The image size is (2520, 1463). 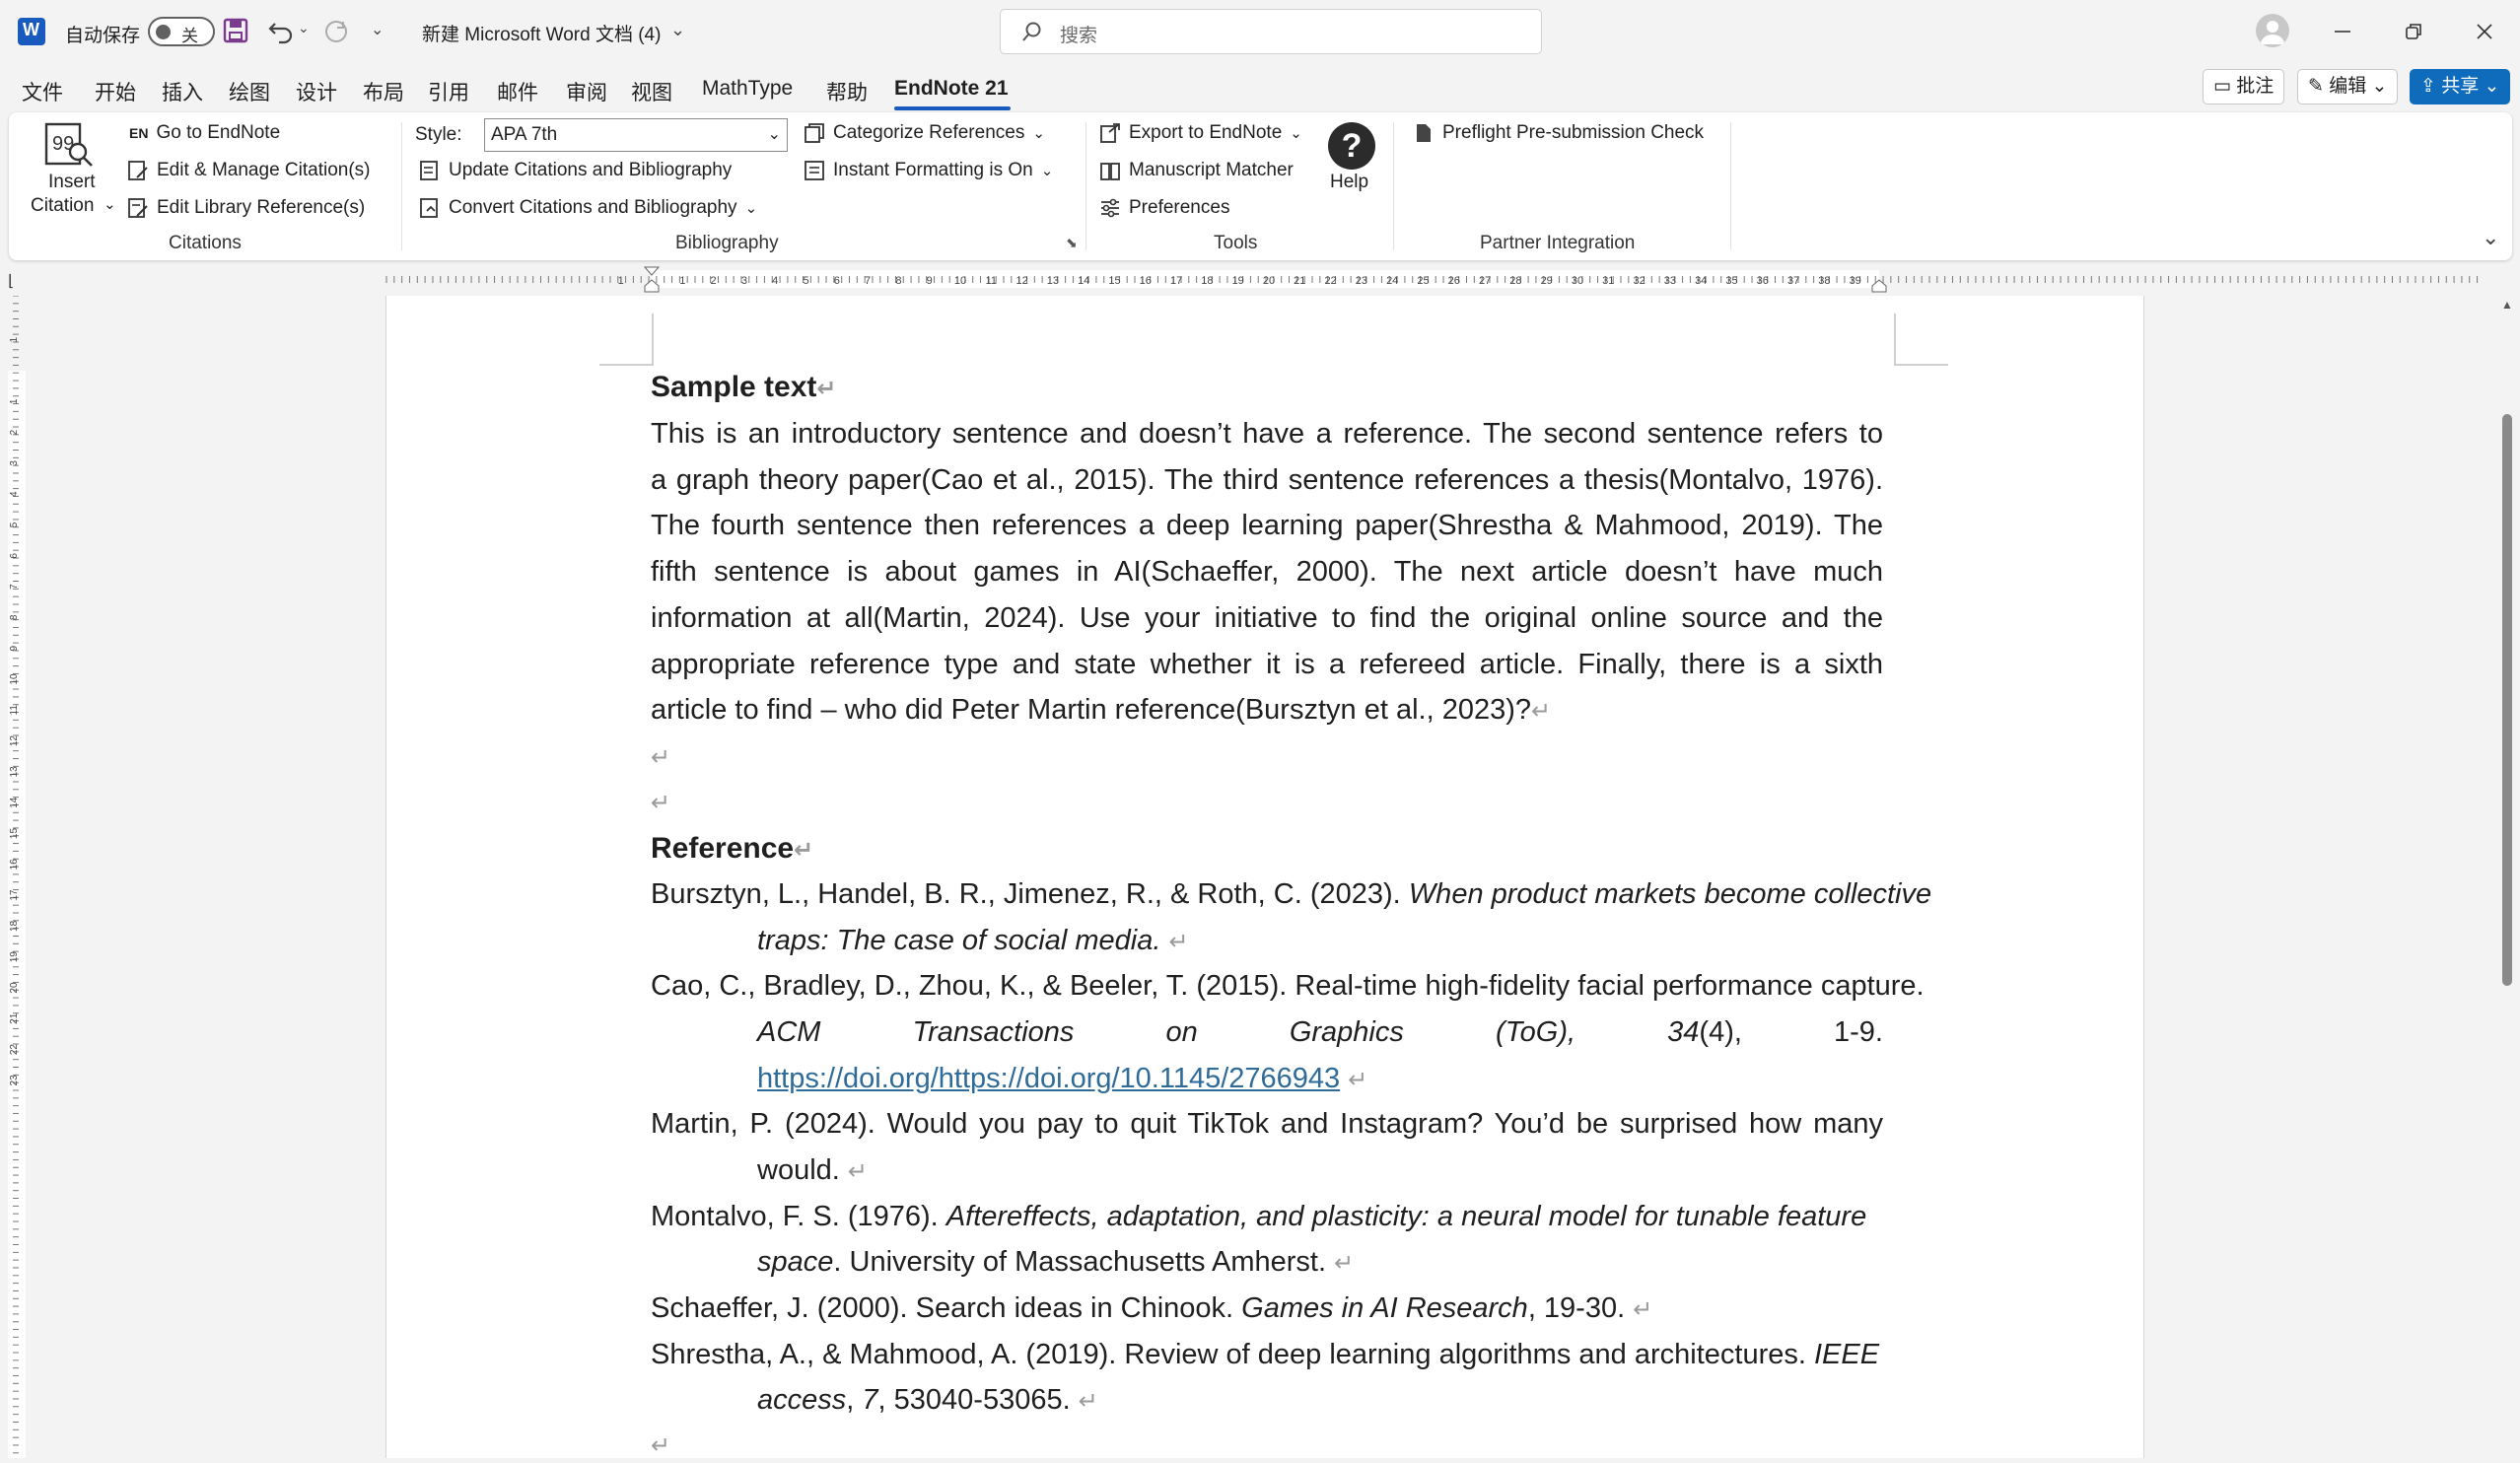 What do you see at coordinates (1351, 146) in the screenshot?
I see `help-icon: ?` at bounding box center [1351, 146].